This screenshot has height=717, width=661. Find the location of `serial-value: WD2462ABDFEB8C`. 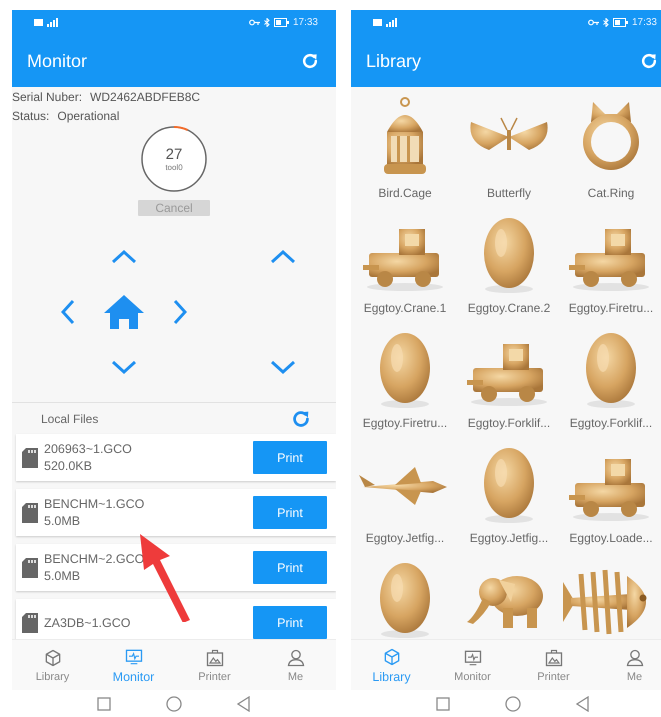

serial-value: WD2462ABDFEB8C is located at coordinates (145, 97).